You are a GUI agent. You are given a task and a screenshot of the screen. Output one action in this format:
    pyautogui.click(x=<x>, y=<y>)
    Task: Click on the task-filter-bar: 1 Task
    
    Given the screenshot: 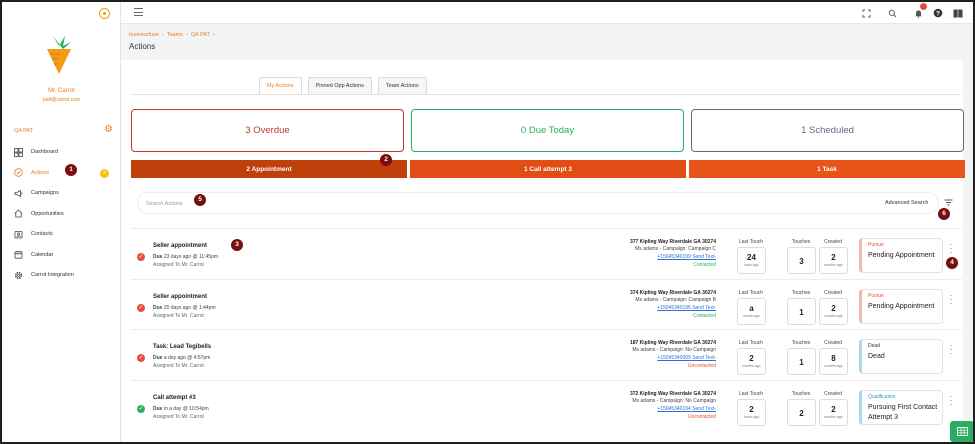 What is the action you would take?
    pyautogui.click(x=827, y=169)
    